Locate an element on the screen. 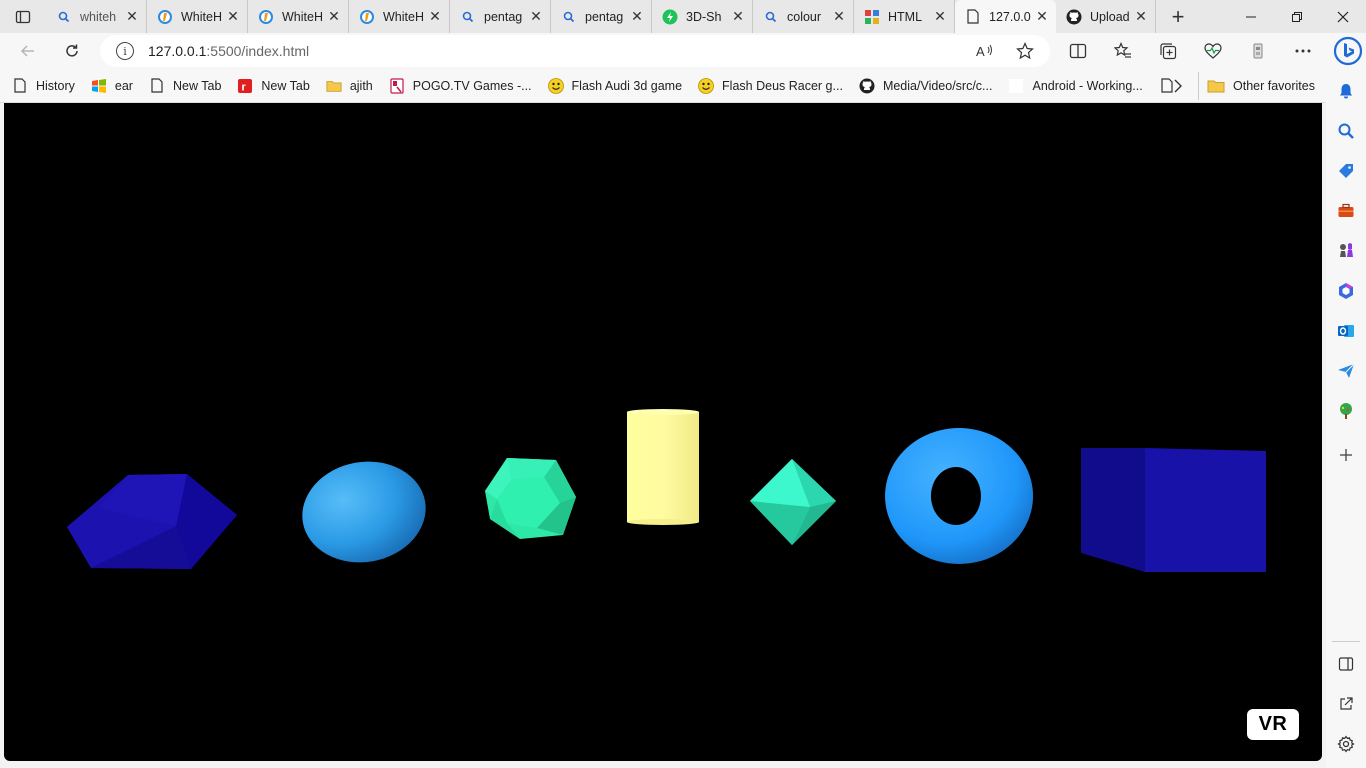  sidebar-tree is located at coordinates (1346, 411).